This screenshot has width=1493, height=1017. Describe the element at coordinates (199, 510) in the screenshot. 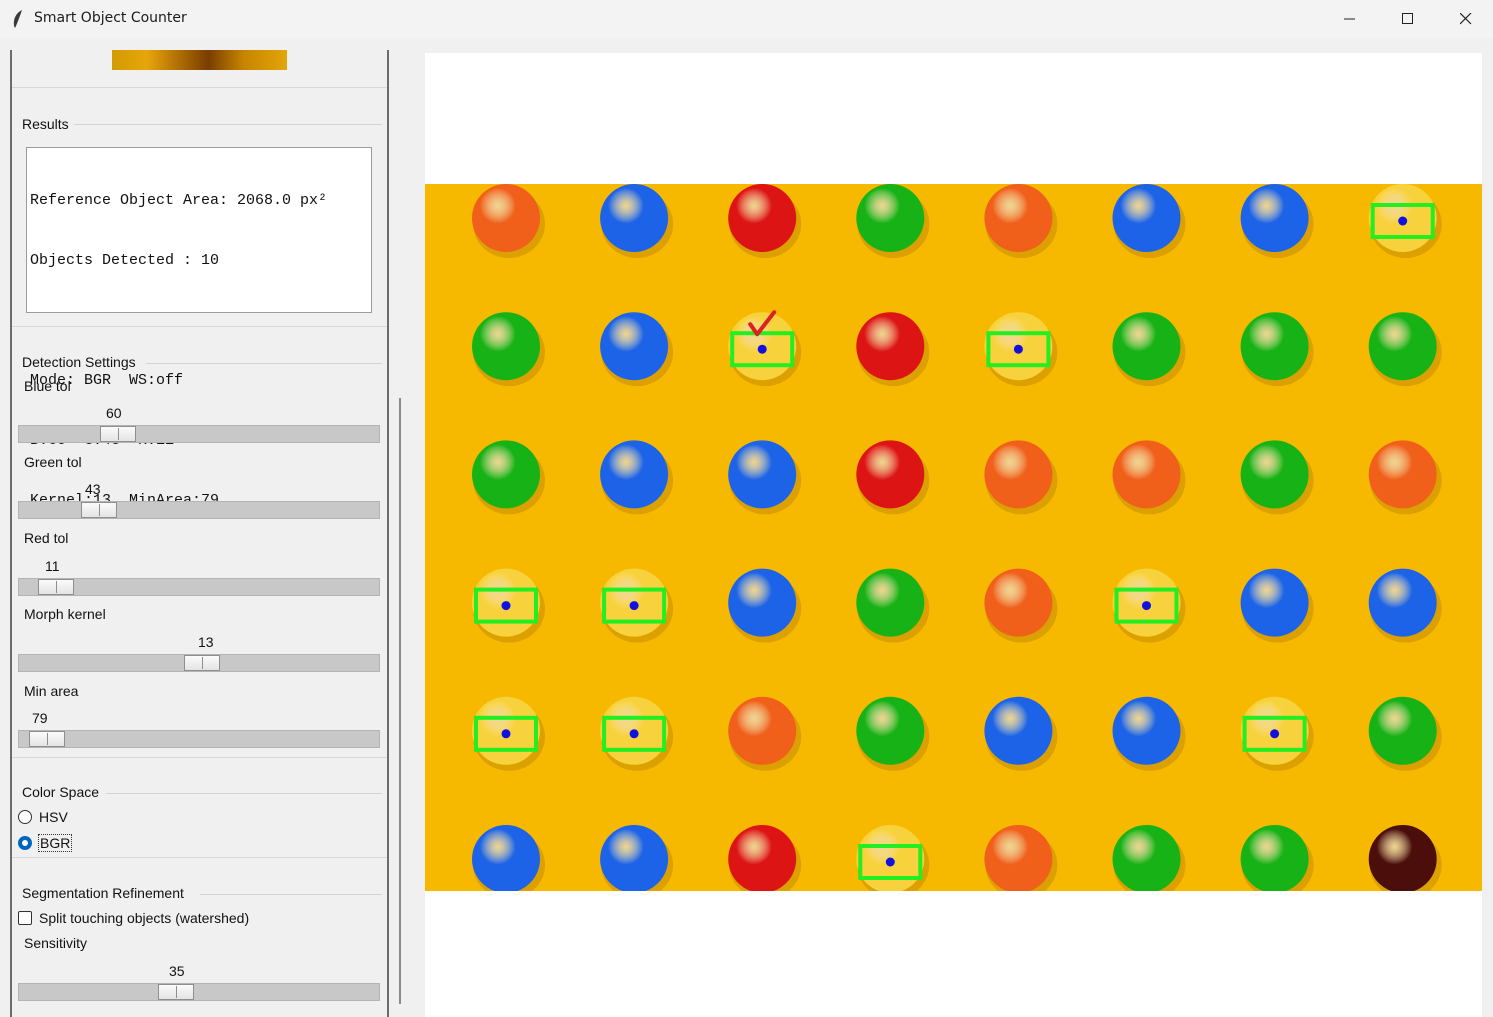

I see `green-tol-slider` at that location.